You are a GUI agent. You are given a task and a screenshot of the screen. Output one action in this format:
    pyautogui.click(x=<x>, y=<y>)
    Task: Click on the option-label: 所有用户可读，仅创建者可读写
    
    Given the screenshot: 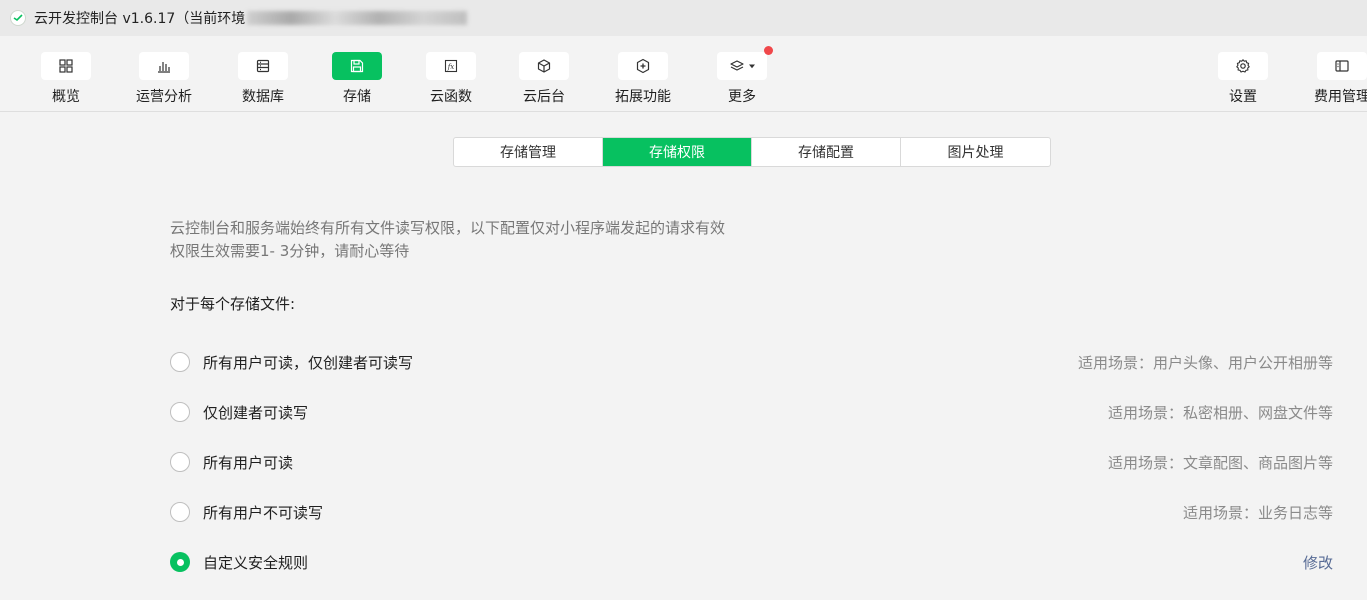 What is the action you would take?
    pyautogui.click(x=308, y=362)
    